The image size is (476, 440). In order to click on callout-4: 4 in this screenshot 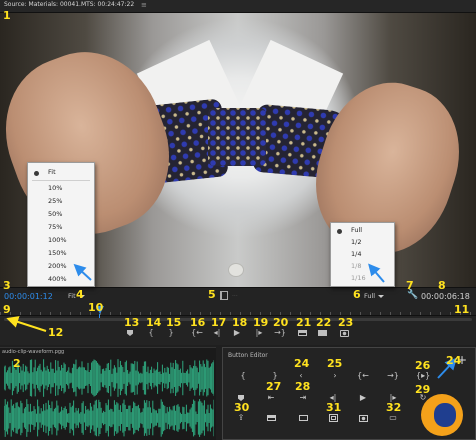, I will do `click(80, 294)`.